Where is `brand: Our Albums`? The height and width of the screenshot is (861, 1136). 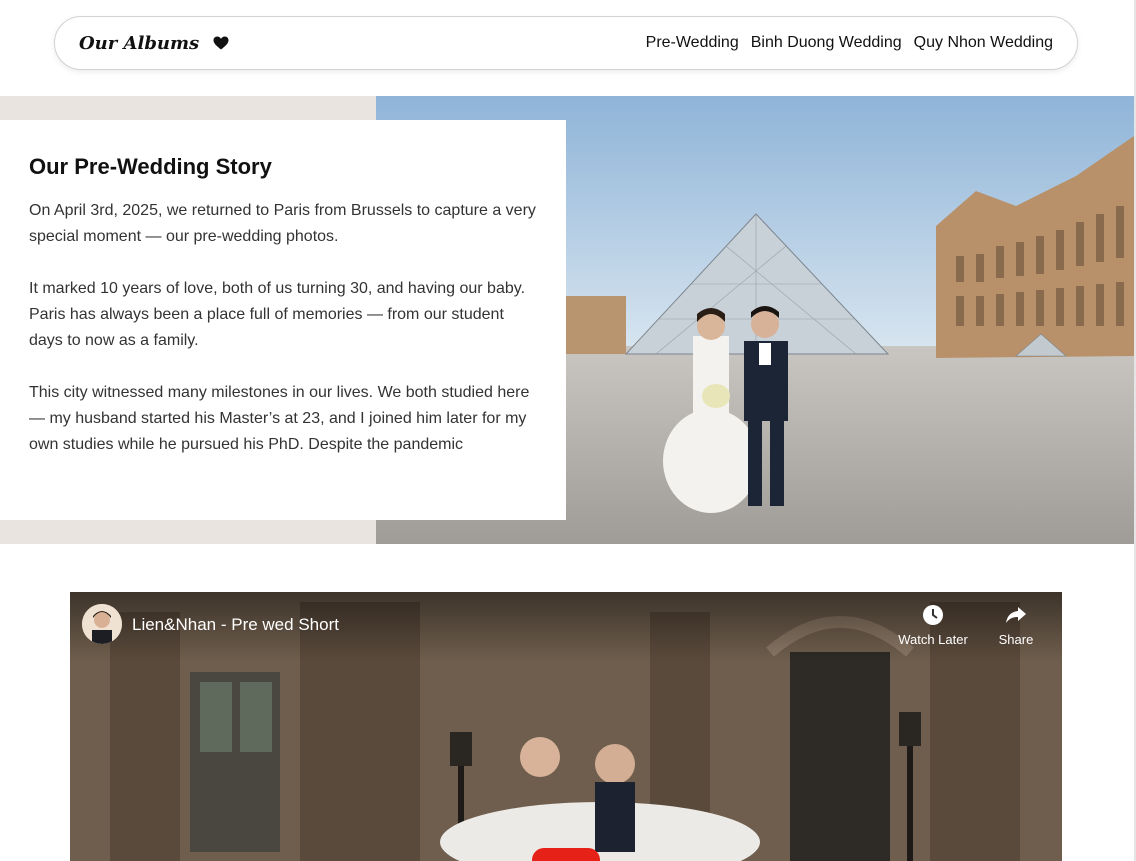 brand: Our Albums is located at coordinates (154, 43).